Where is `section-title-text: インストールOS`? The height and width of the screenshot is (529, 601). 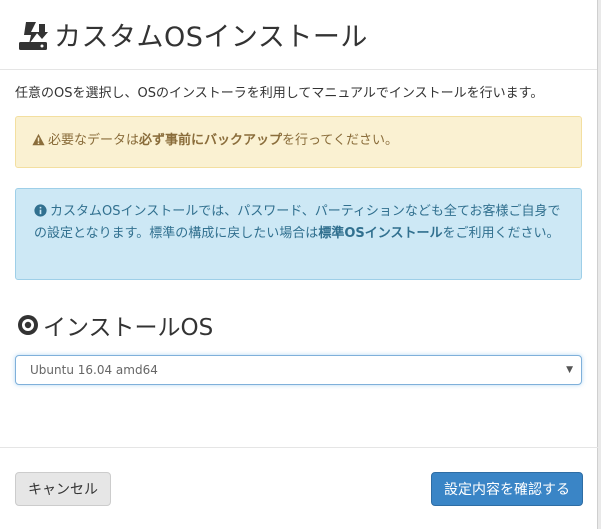 section-title-text: インストールOS is located at coordinates (128, 328).